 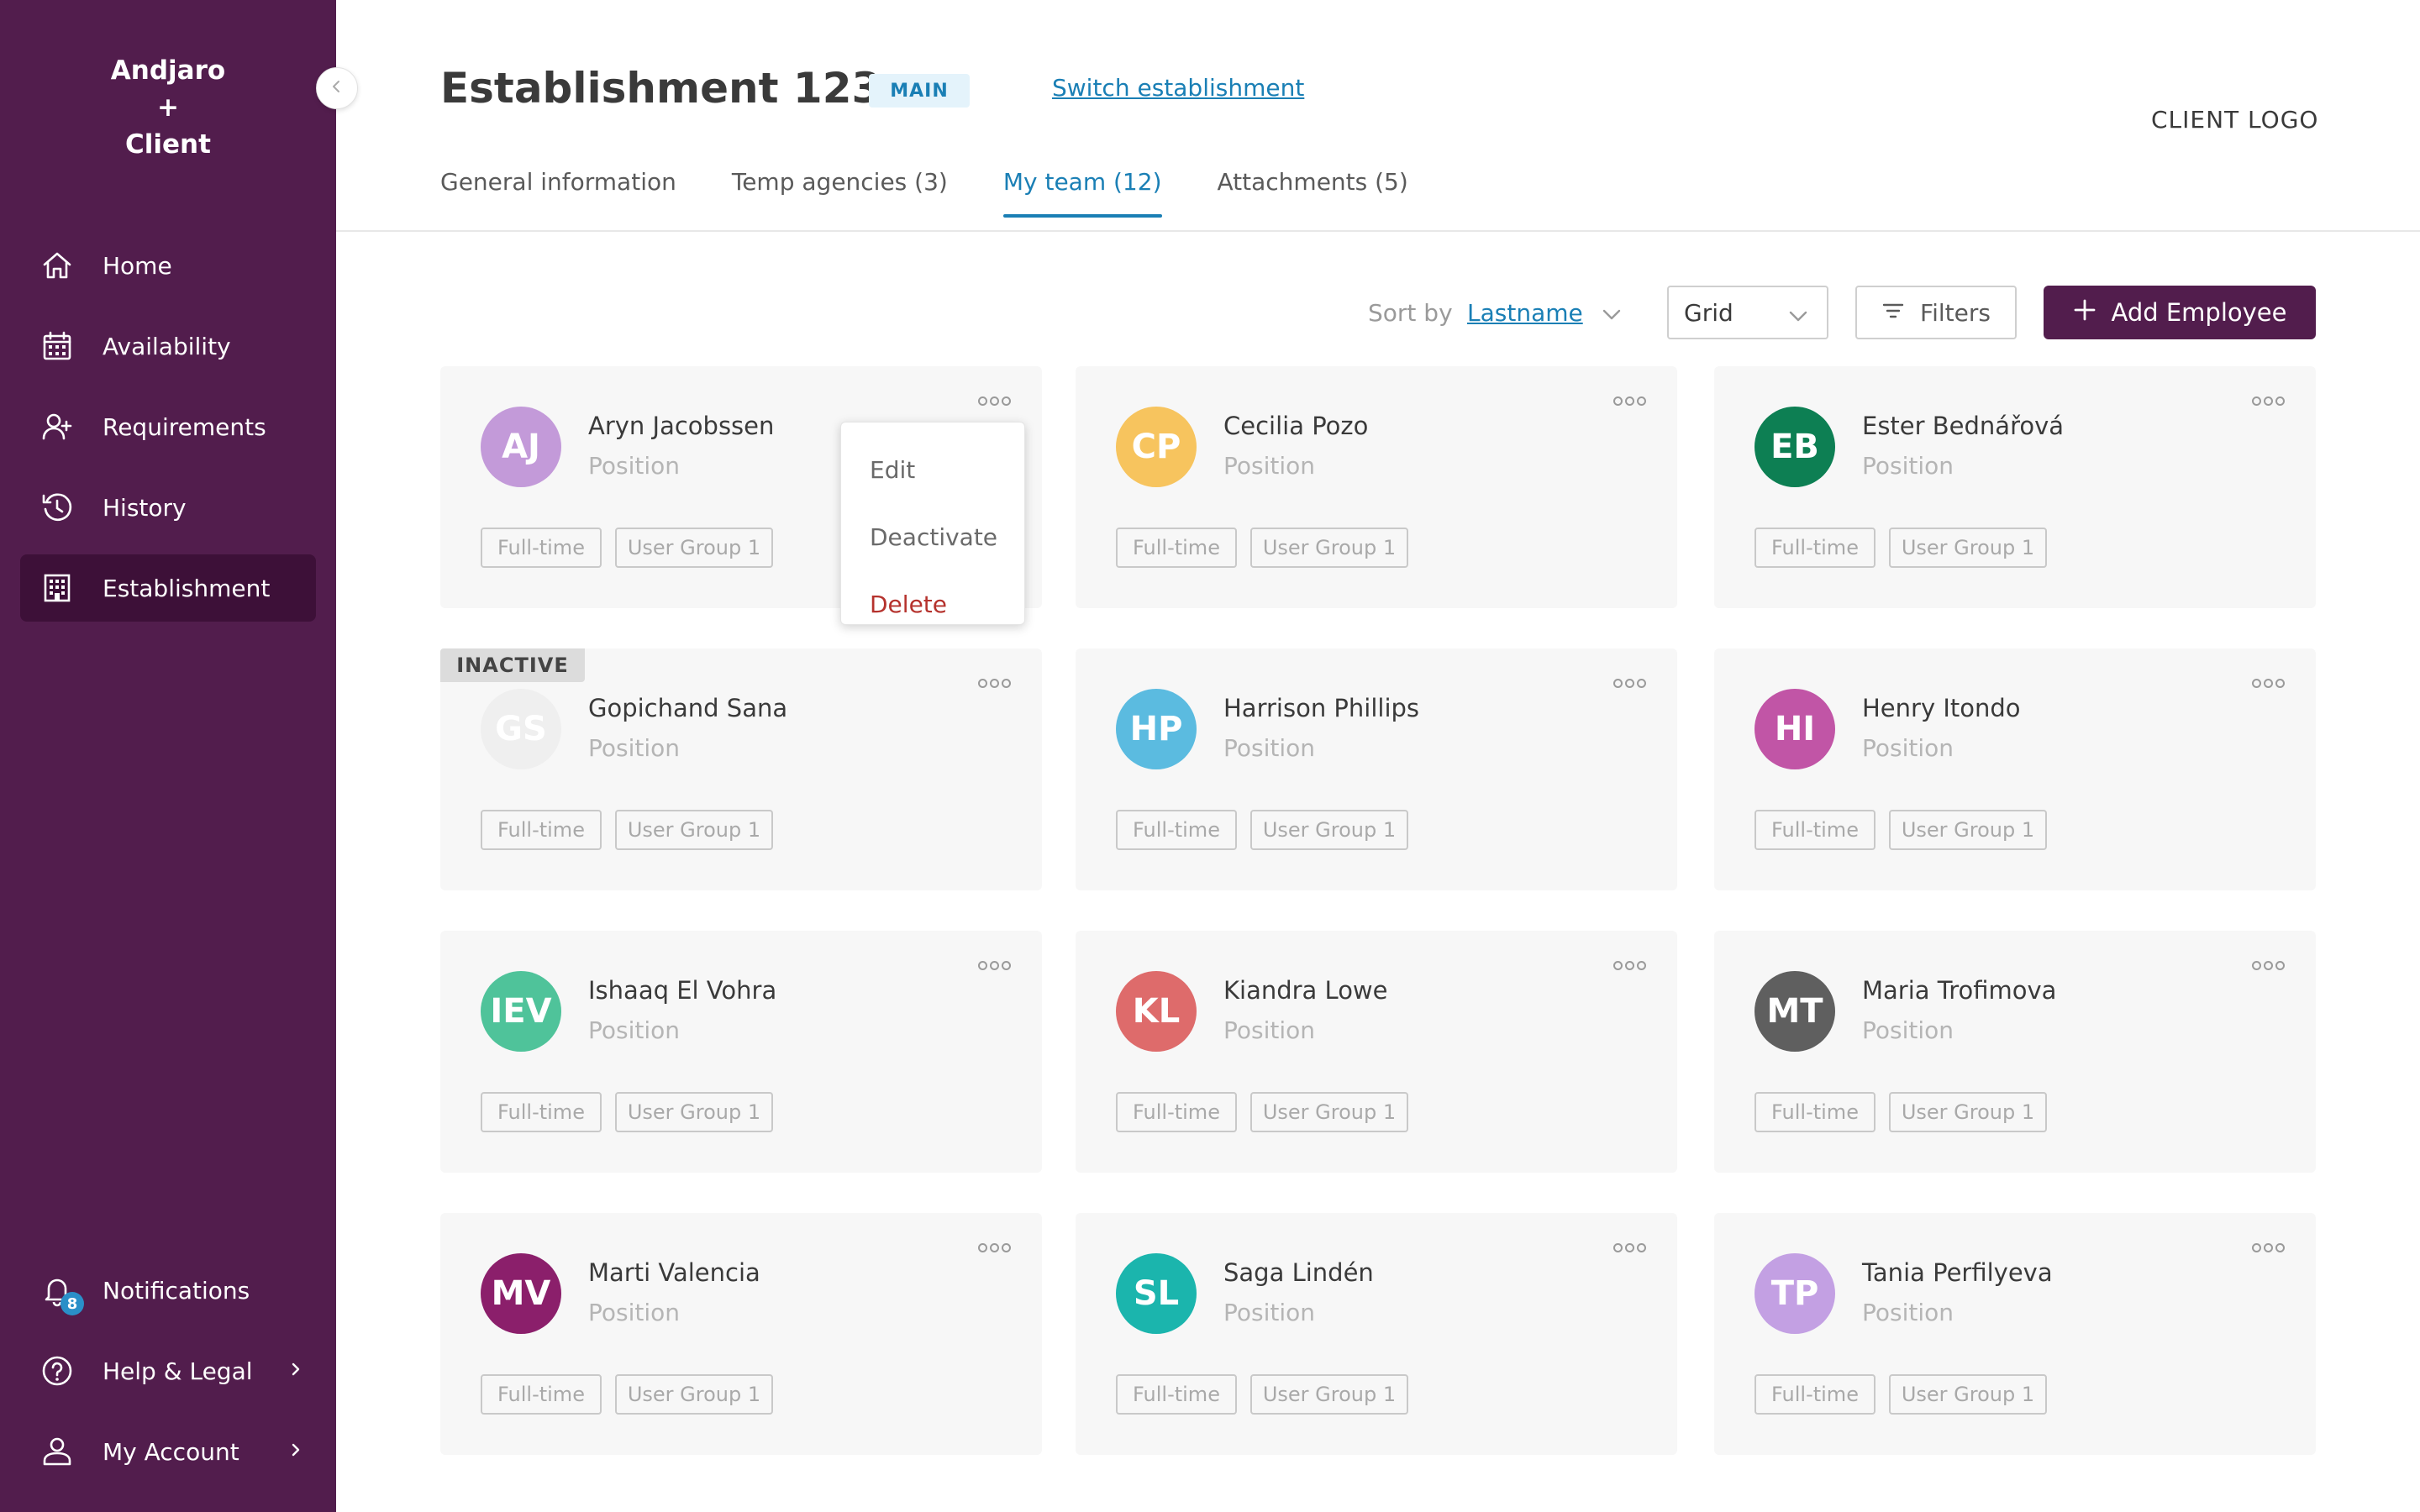 What do you see at coordinates (1313, 193) in the screenshot?
I see `tab-attachments: Attachments (5)` at bounding box center [1313, 193].